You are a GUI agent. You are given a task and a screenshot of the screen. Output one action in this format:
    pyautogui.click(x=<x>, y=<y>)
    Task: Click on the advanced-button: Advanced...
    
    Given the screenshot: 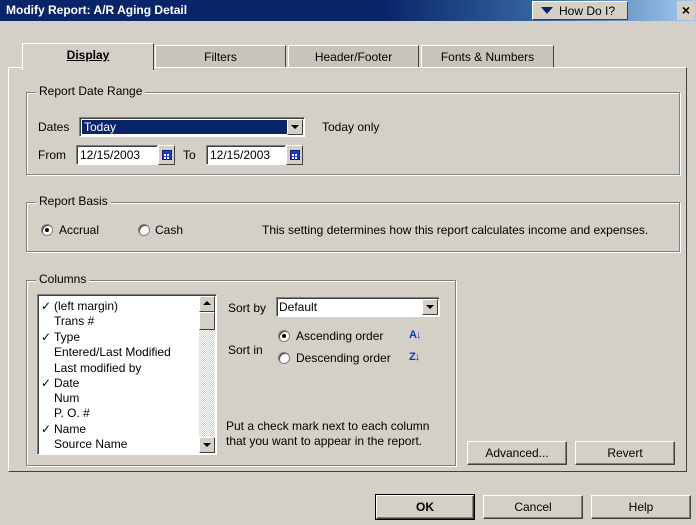 What is the action you would take?
    pyautogui.click(x=517, y=453)
    